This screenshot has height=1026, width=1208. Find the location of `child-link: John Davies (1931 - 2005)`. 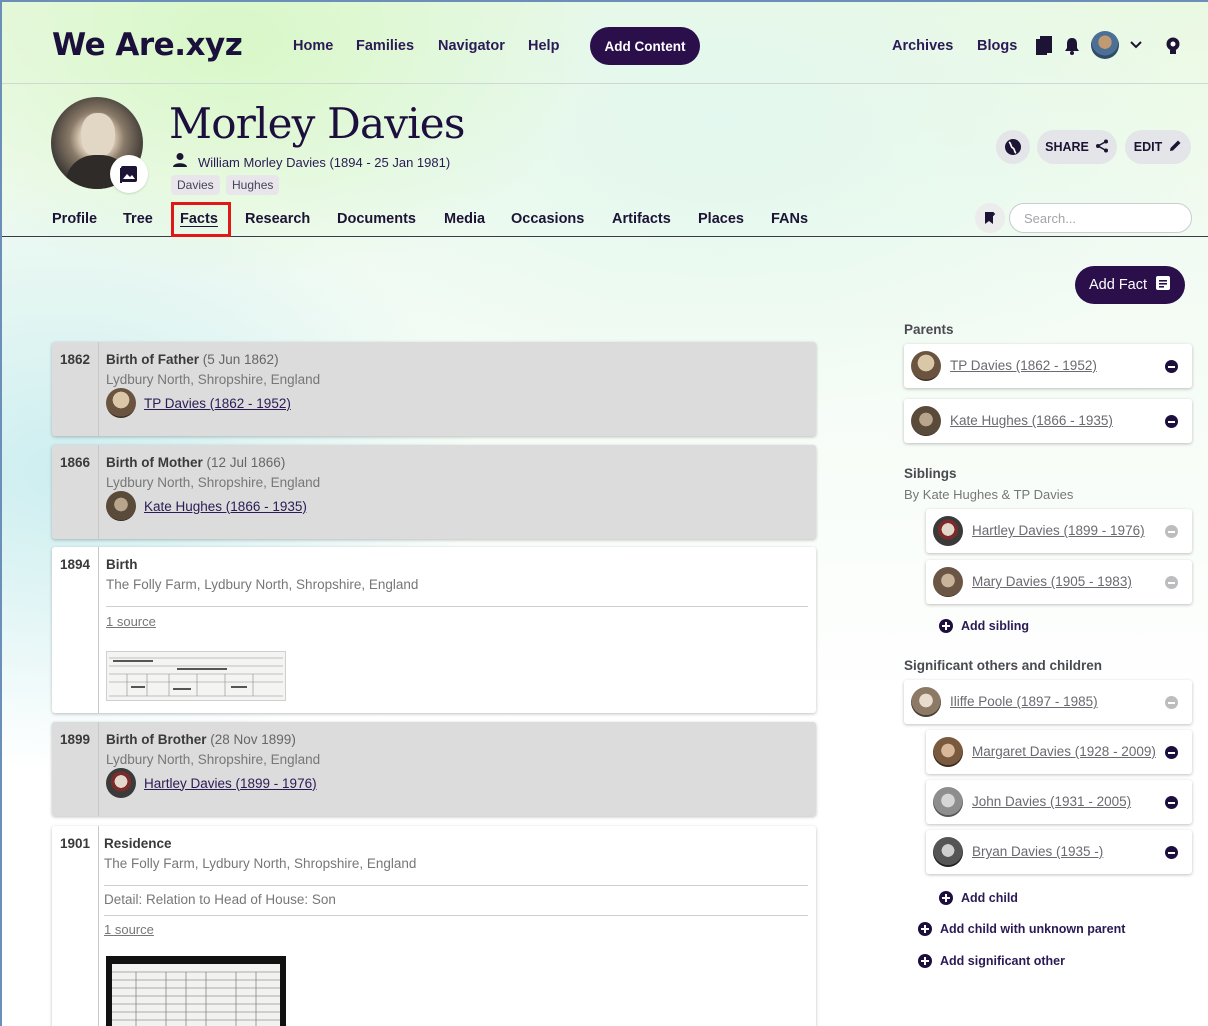

child-link: John Davies (1931 - 2005) is located at coordinates (1051, 801).